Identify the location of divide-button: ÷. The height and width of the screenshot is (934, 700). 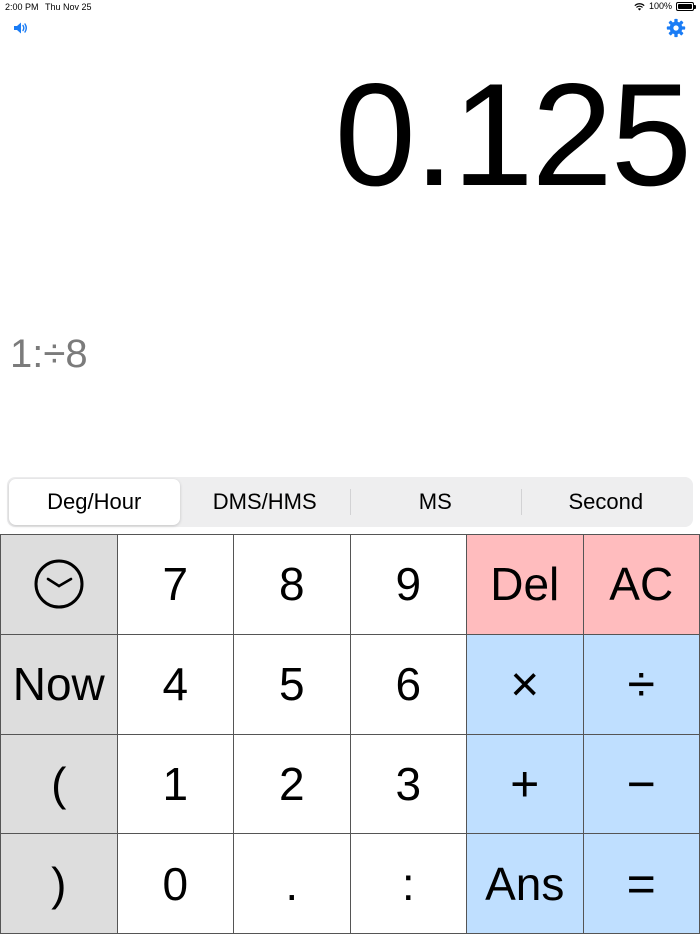
(641, 684).